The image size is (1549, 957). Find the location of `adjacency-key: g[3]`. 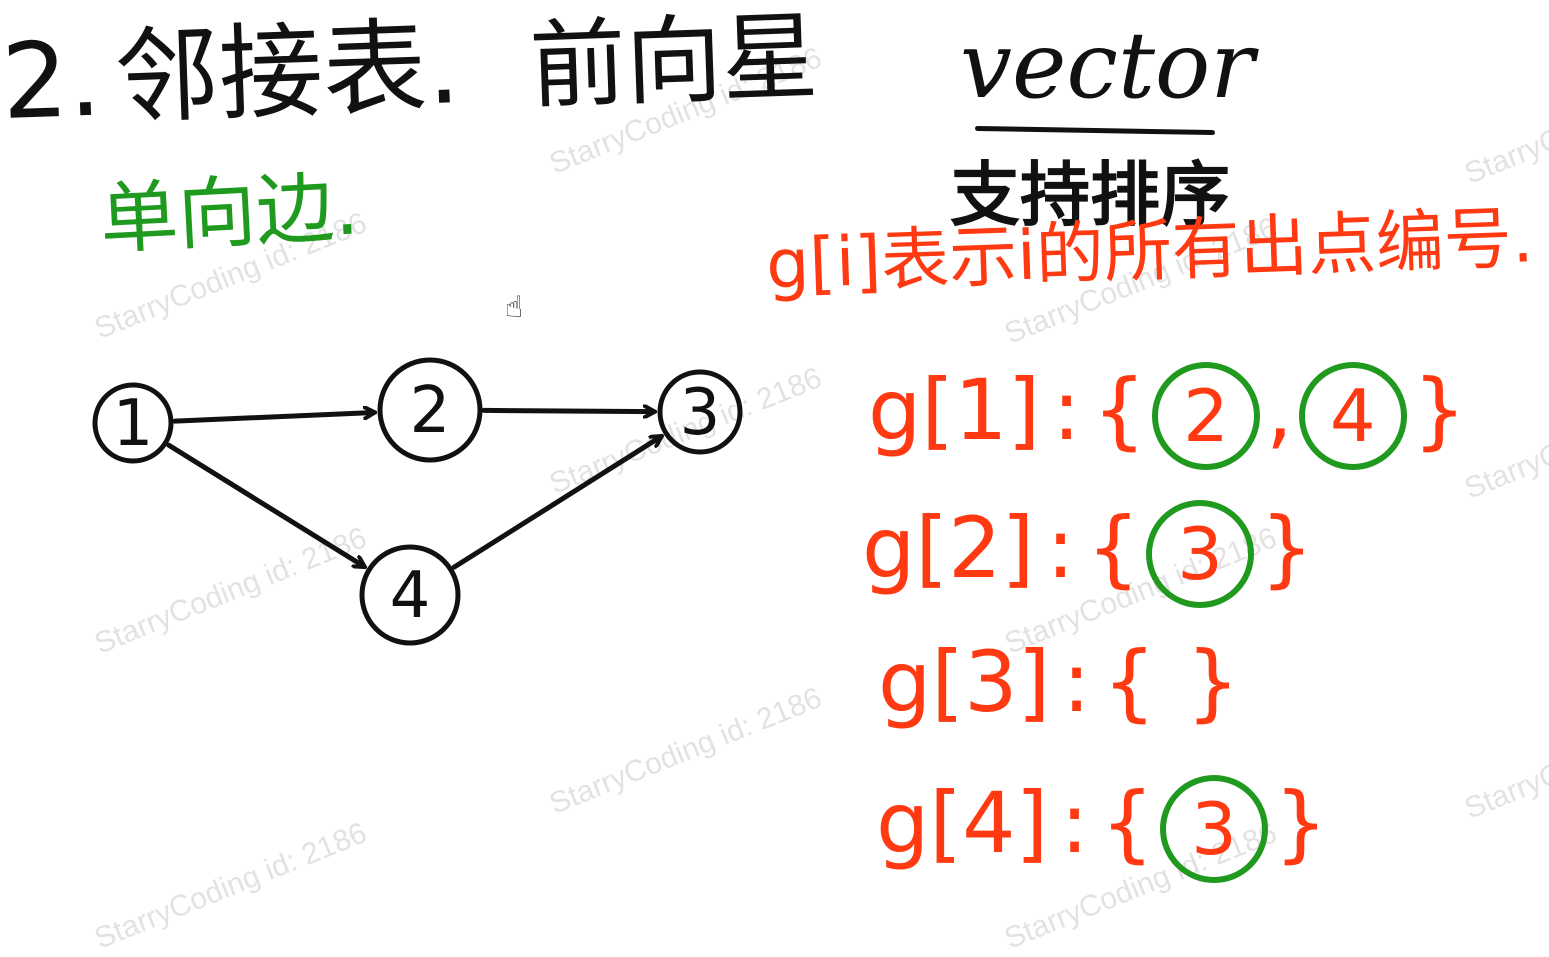

adjacency-key: g[3] is located at coordinates (964, 682).